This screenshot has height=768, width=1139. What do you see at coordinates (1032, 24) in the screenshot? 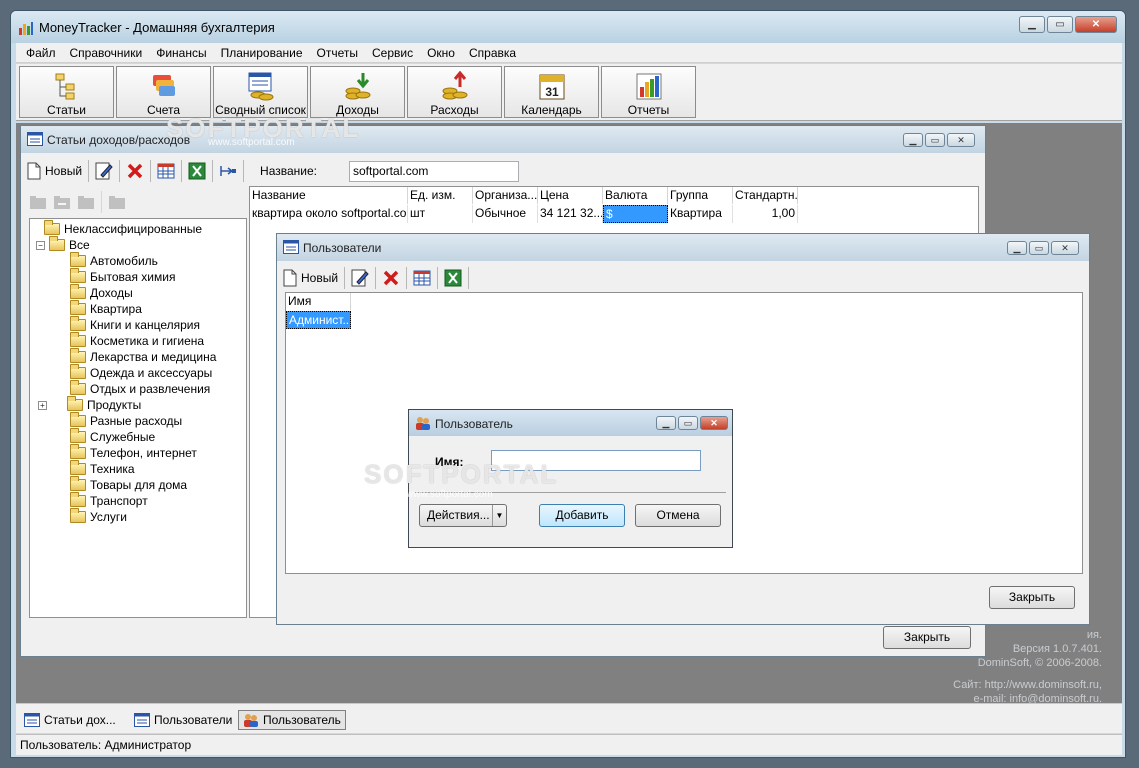
I see `minimize-button: ▁` at bounding box center [1032, 24].